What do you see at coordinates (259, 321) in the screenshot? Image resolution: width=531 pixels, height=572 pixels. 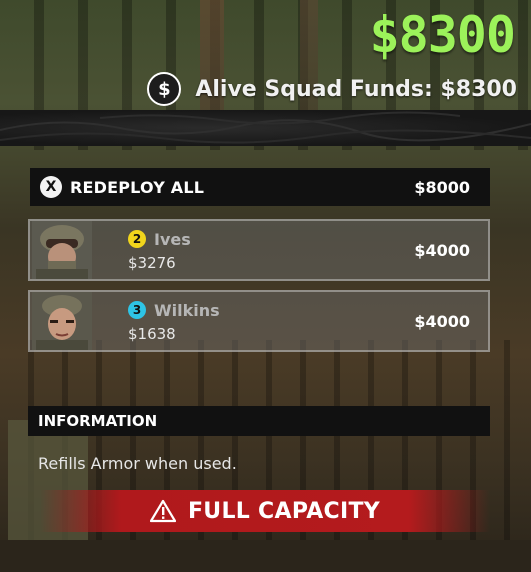 I see `squad-member-card: 3 Wilkins $1638 $4000` at bounding box center [259, 321].